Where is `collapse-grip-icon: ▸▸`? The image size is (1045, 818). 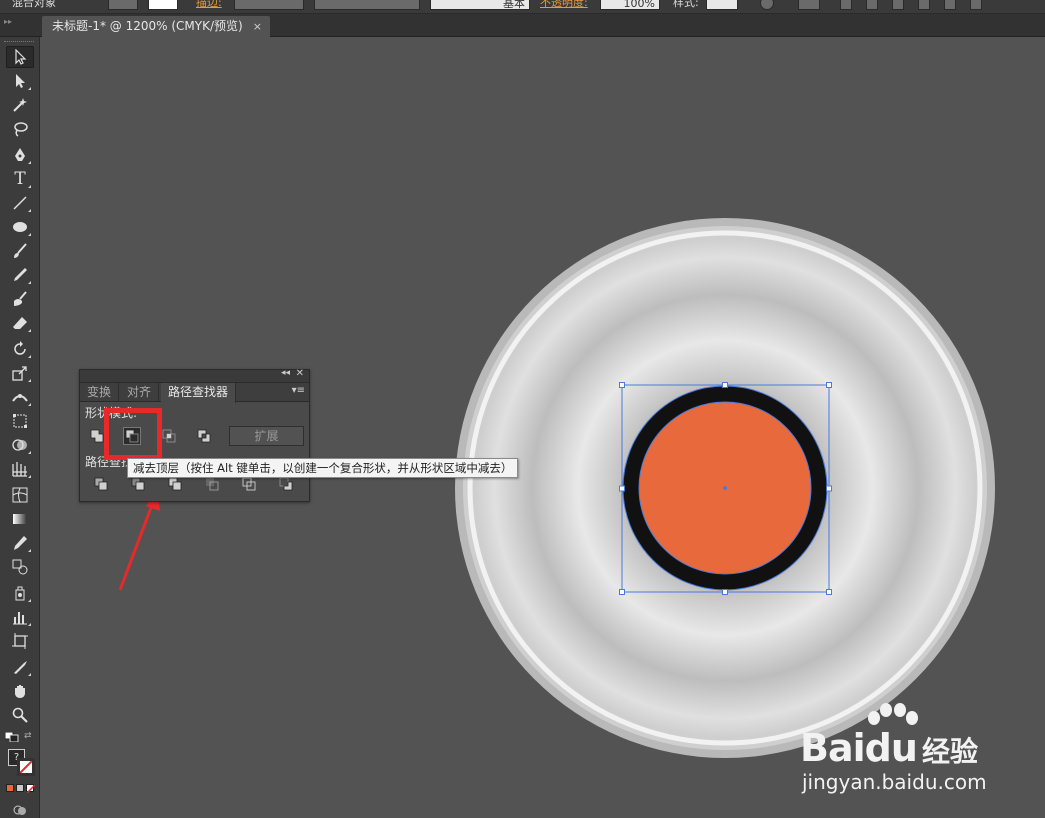
collapse-grip-icon: ▸▸ is located at coordinates (8, 21).